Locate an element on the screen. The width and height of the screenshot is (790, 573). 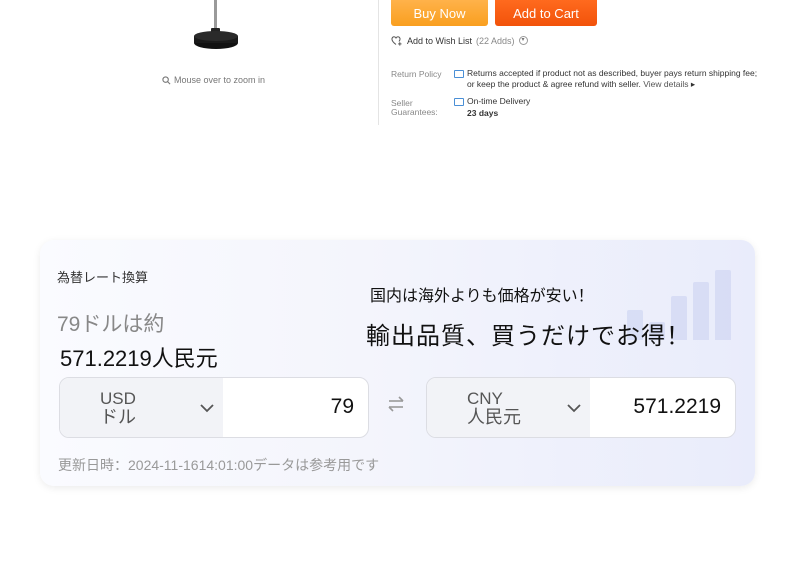
from-currency-name: ドル is located at coordinates (118, 417).